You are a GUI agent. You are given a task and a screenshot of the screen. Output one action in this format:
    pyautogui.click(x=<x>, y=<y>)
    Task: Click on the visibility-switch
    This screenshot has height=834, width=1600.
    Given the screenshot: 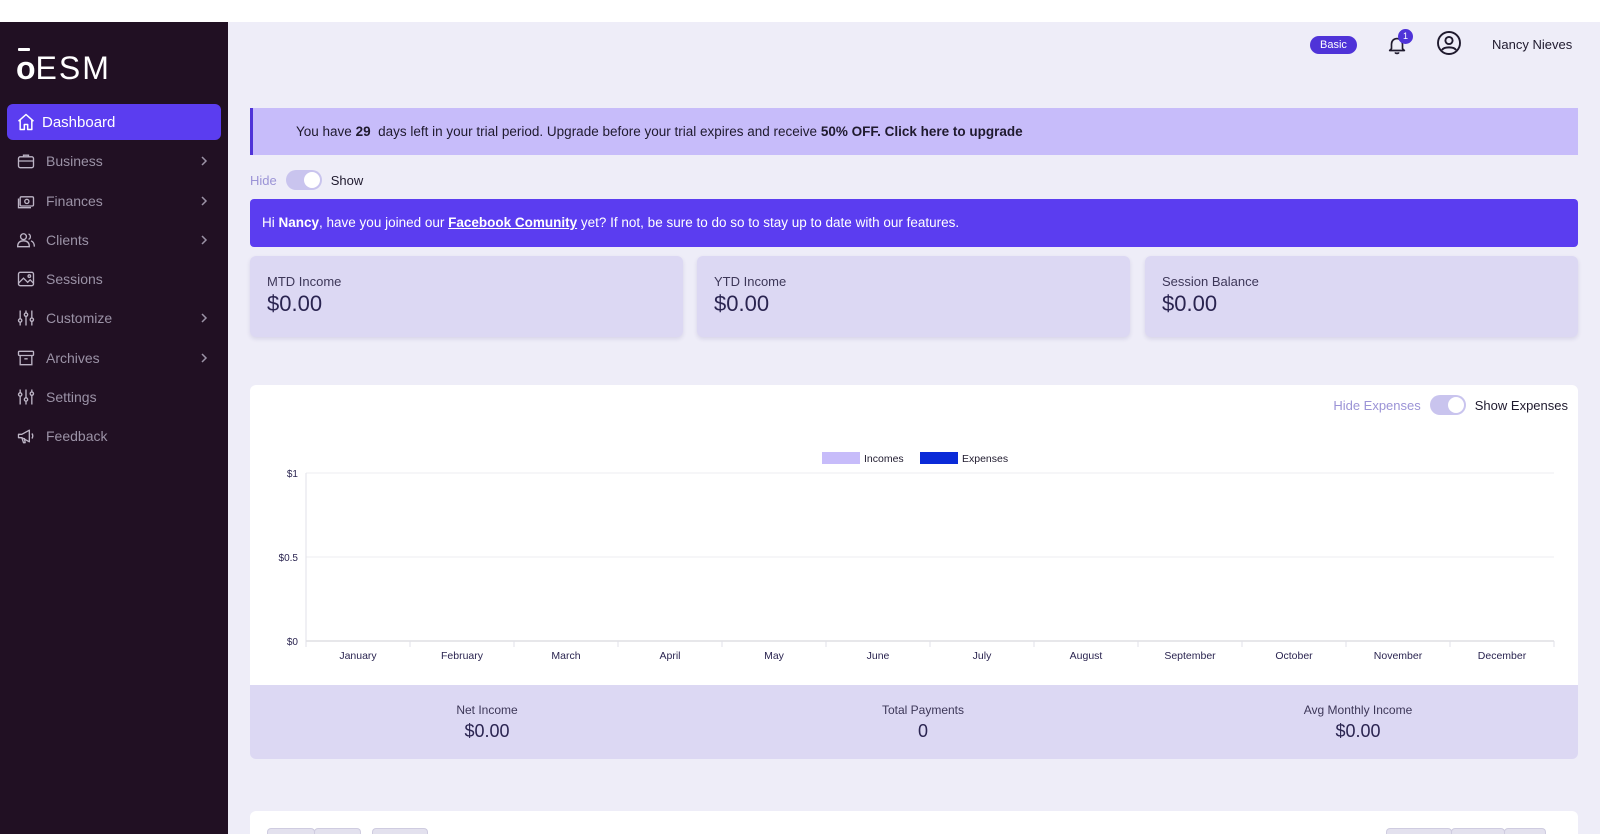 What is the action you would take?
    pyautogui.click(x=303, y=180)
    